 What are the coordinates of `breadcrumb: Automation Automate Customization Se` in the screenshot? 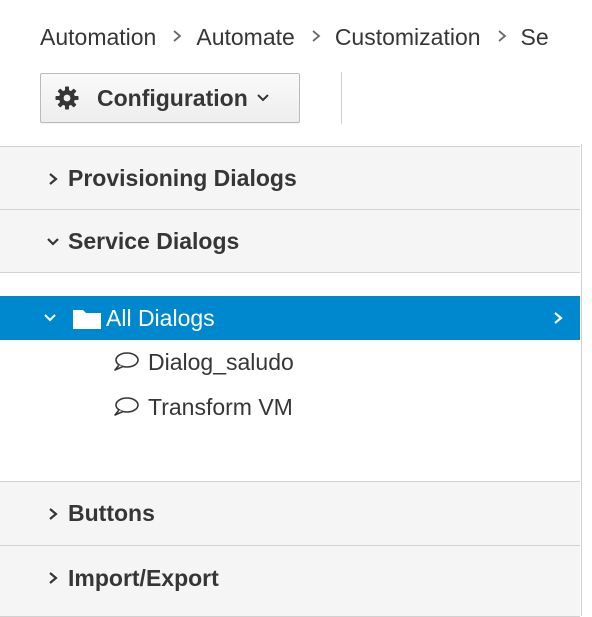 It's located at (294, 37).